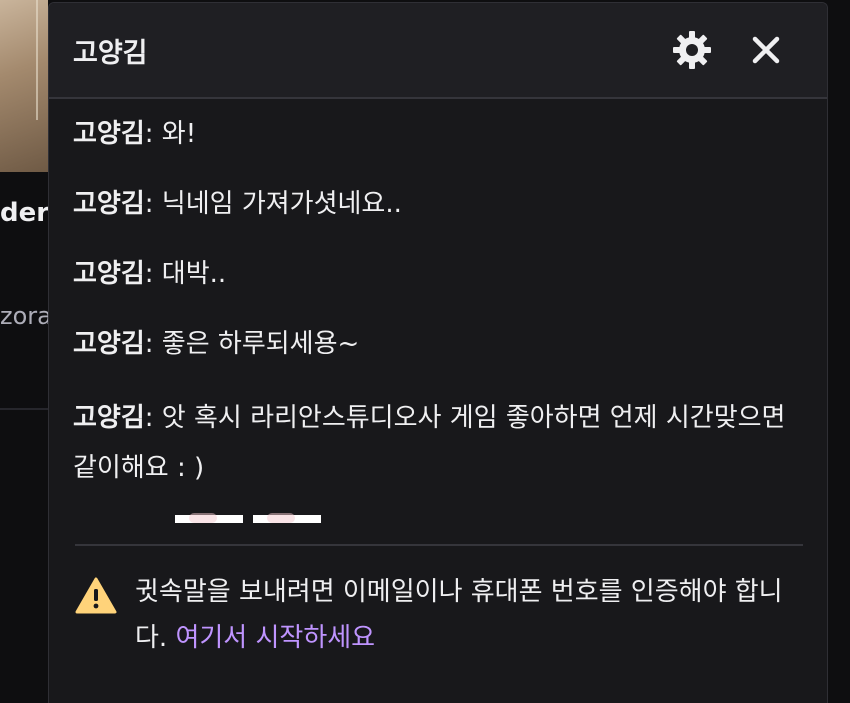  Describe the element at coordinates (439, 274) in the screenshot. I see `chat-message: 고양김: 대박..` at that location.